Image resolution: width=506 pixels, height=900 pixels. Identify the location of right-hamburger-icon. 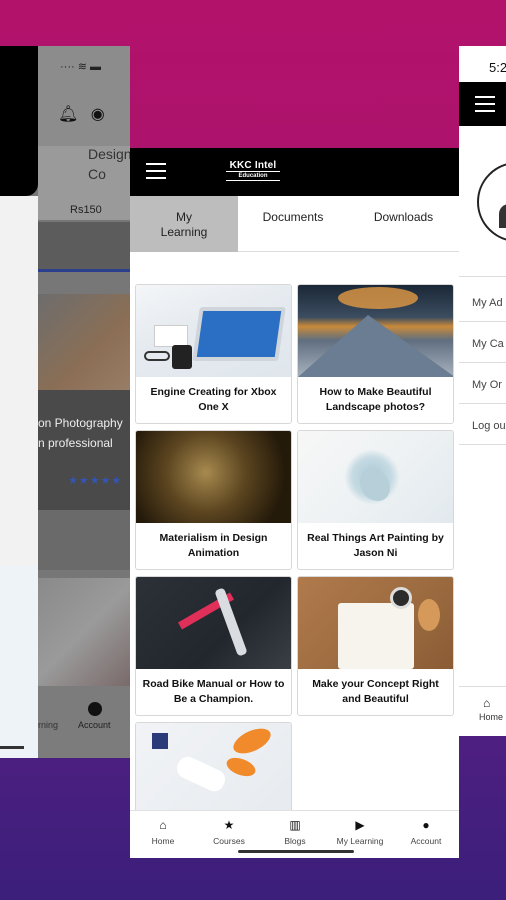
(485, 106).